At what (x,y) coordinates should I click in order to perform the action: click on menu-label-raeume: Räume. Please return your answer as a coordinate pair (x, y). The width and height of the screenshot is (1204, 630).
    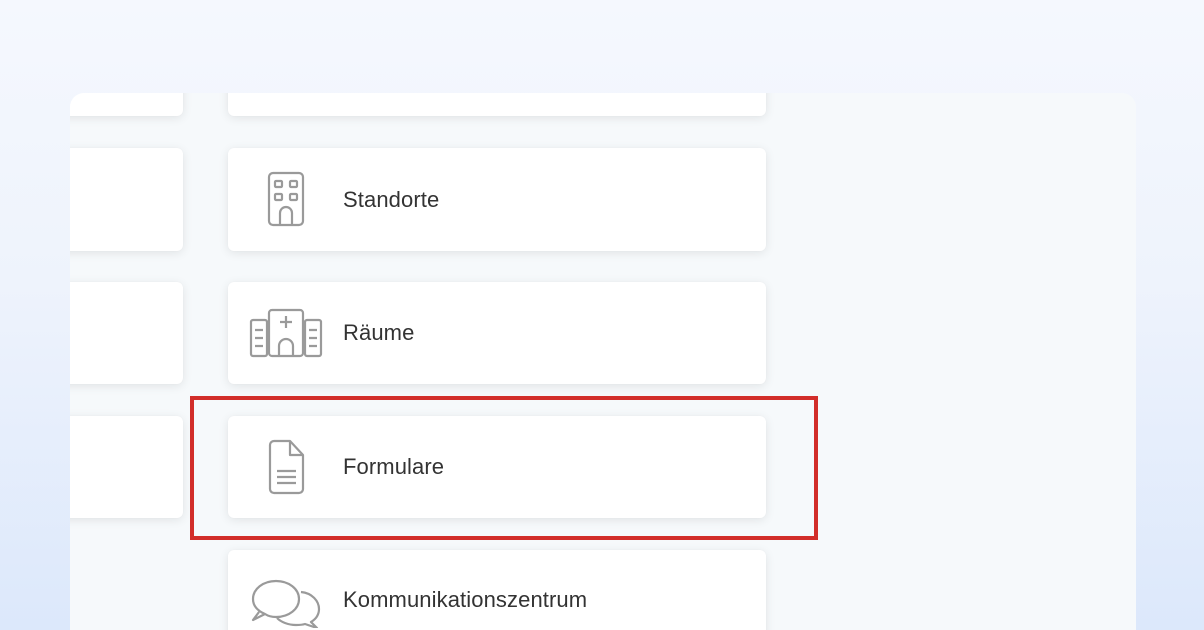
    Looking at the image, I should click on (379, 332).